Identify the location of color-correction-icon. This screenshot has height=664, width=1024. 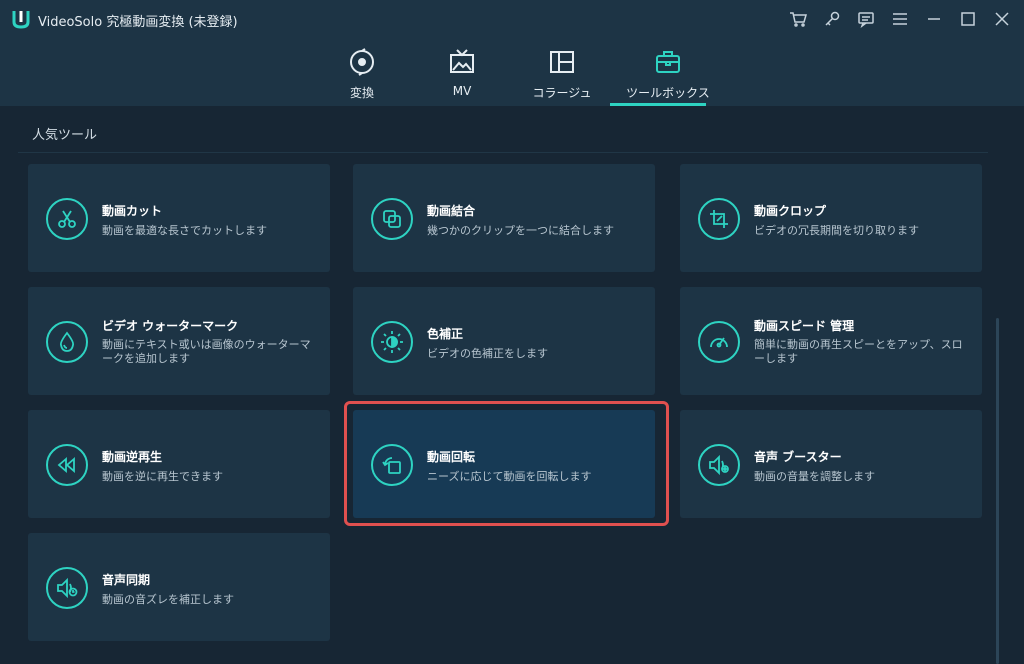
(392, 342).